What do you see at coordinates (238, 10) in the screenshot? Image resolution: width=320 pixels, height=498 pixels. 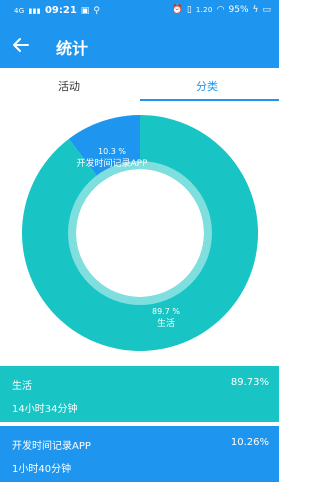 I see `battery-percent: 95%` at bounding box center [238, 10].